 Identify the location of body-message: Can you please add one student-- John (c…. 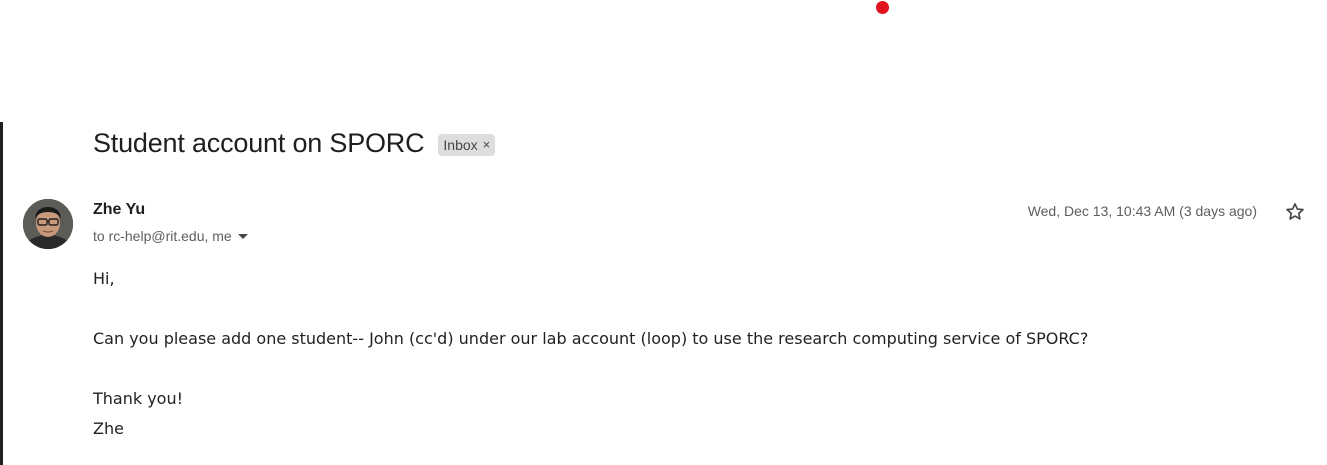
(591, 338).